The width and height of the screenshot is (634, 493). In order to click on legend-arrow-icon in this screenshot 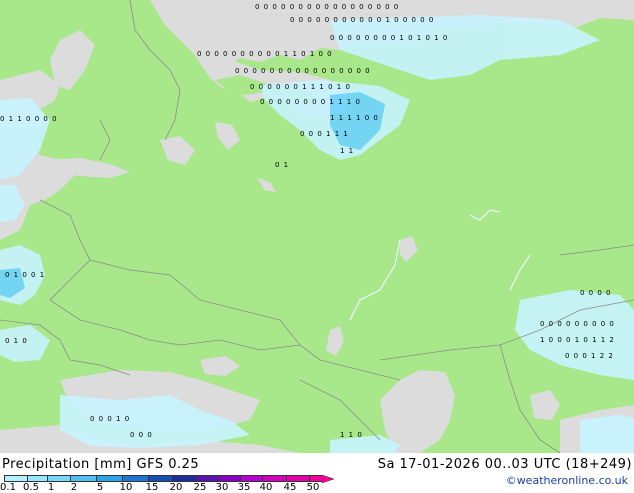, I will do `click(328, 479)`.